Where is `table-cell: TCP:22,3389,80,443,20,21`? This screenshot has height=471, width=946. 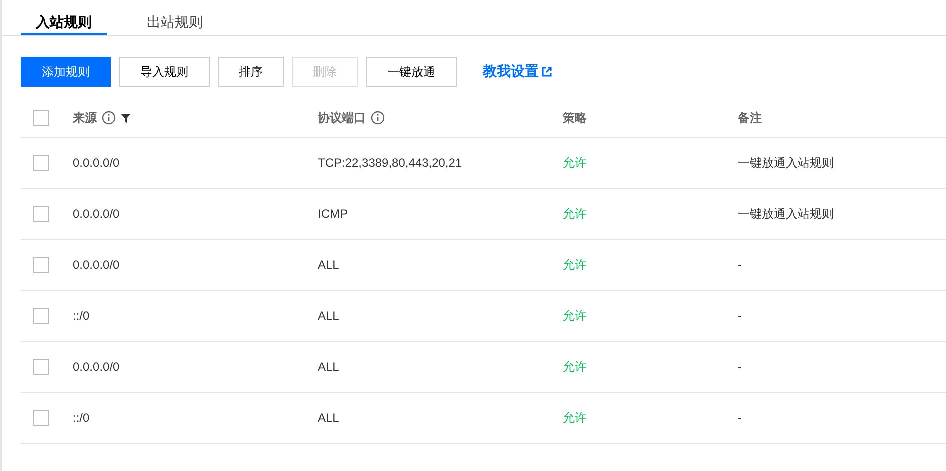 table-cell: TCP:22,3389,80,443,20,21 is located at coordinates (390, 163).